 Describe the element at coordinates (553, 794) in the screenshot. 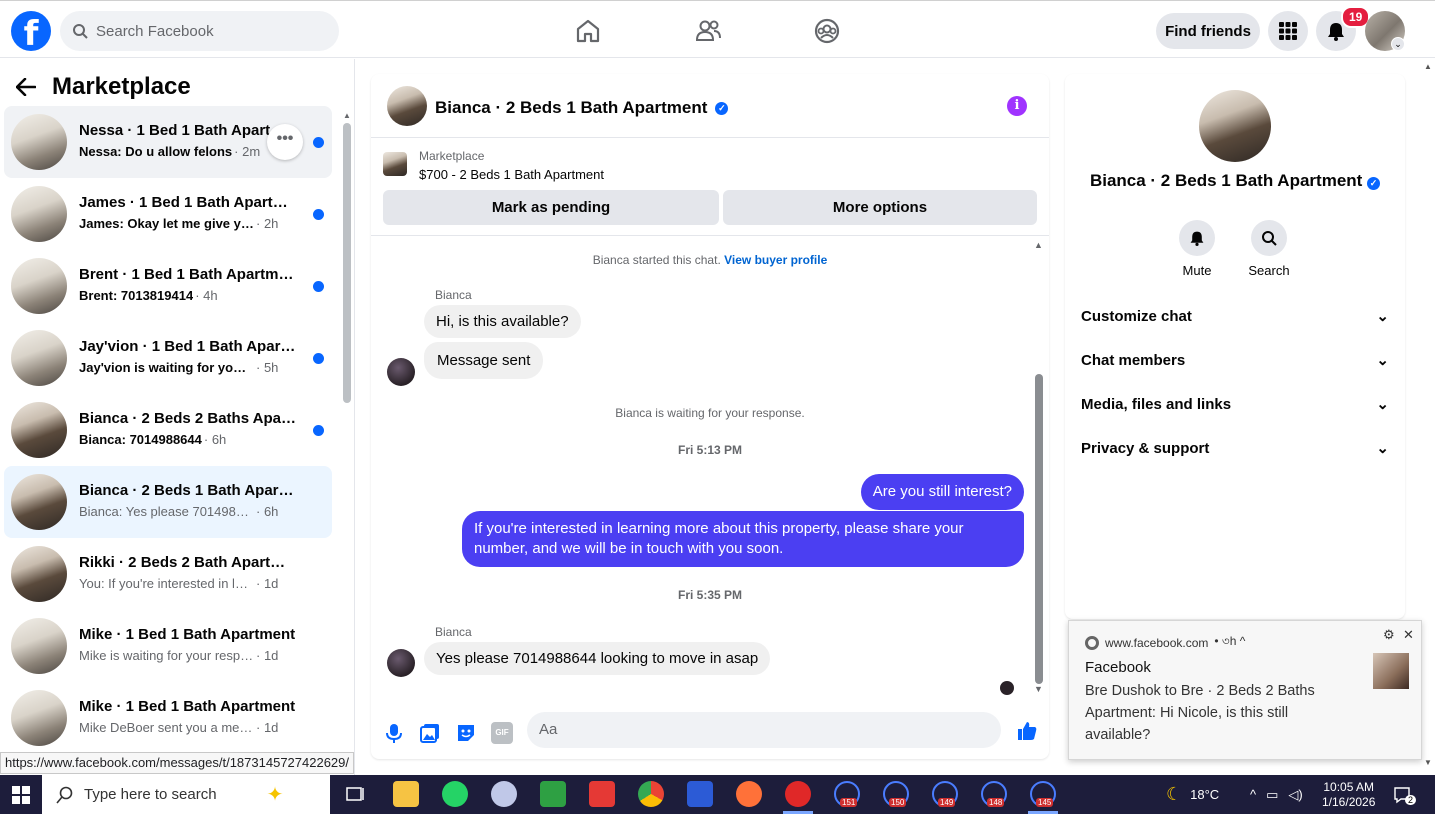

I see `spreadsheet-app-icon` at that location.